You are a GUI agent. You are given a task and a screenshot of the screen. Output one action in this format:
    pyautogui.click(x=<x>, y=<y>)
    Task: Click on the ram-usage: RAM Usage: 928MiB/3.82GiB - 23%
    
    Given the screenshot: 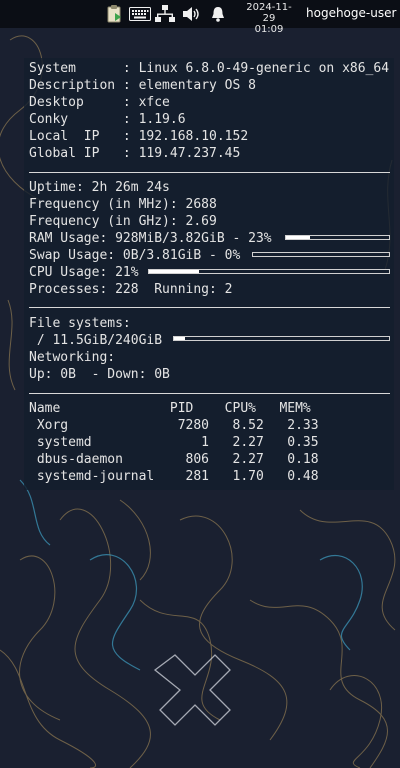 What is the action you would take?
    pyautogui.click(x=150, y=238)
    